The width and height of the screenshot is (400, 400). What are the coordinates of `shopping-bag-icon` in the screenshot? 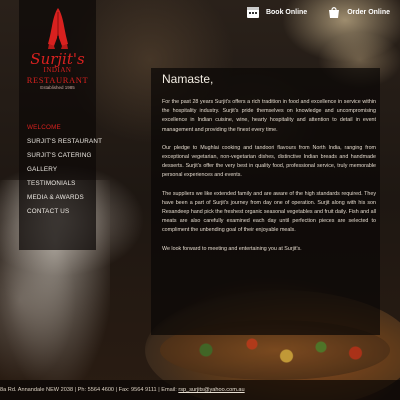 It's located at (334, 12).